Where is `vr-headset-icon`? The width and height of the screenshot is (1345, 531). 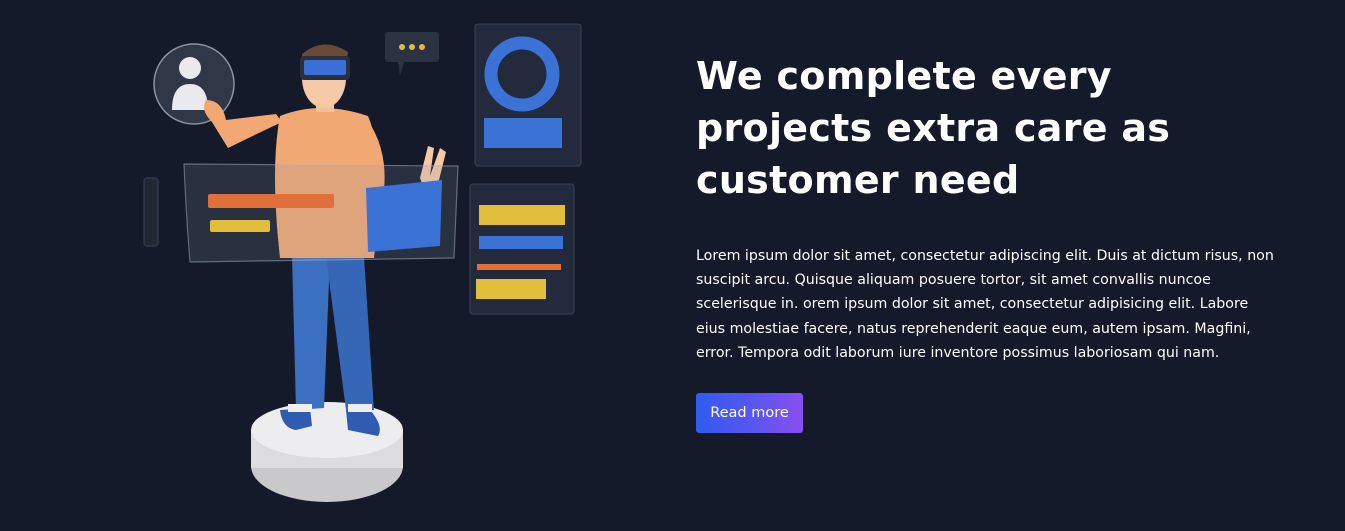
vr-headset-icon is located at coordinates (325, 68).